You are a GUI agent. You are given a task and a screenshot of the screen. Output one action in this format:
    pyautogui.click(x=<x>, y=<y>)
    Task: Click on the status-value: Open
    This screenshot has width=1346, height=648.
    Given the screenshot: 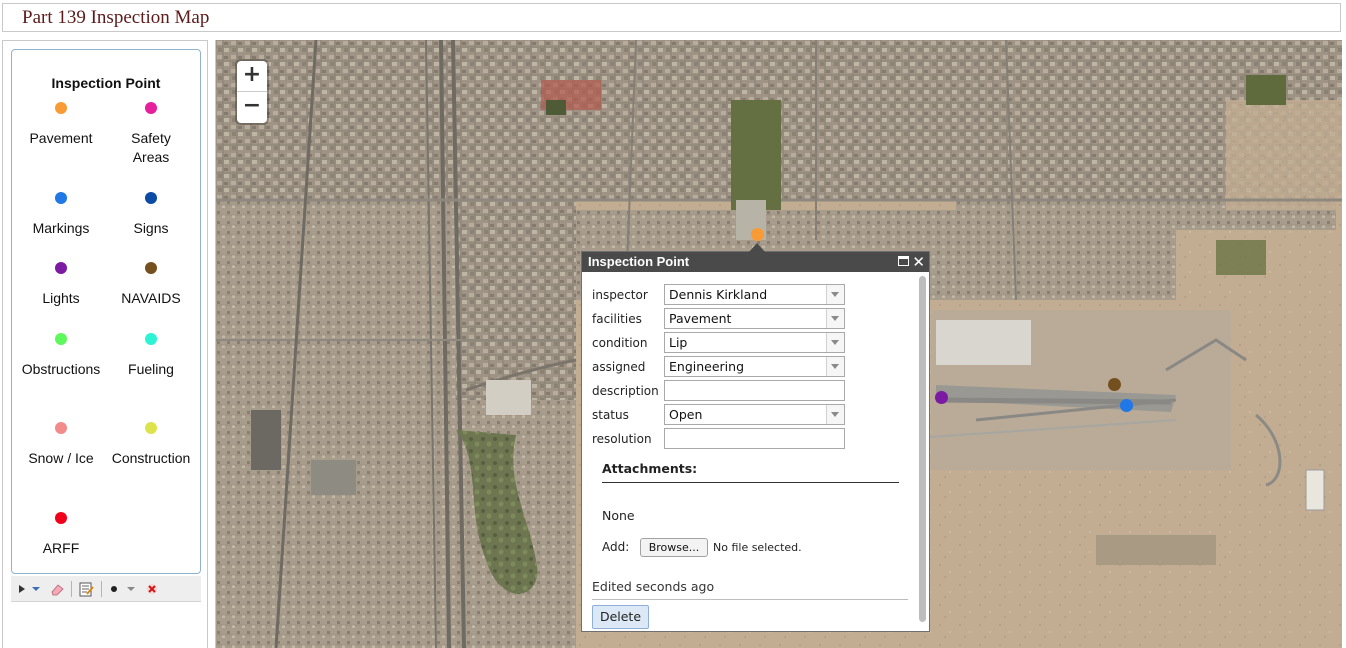 What is the action you would take?
    pyautogui.click(x=686, y=414)
    